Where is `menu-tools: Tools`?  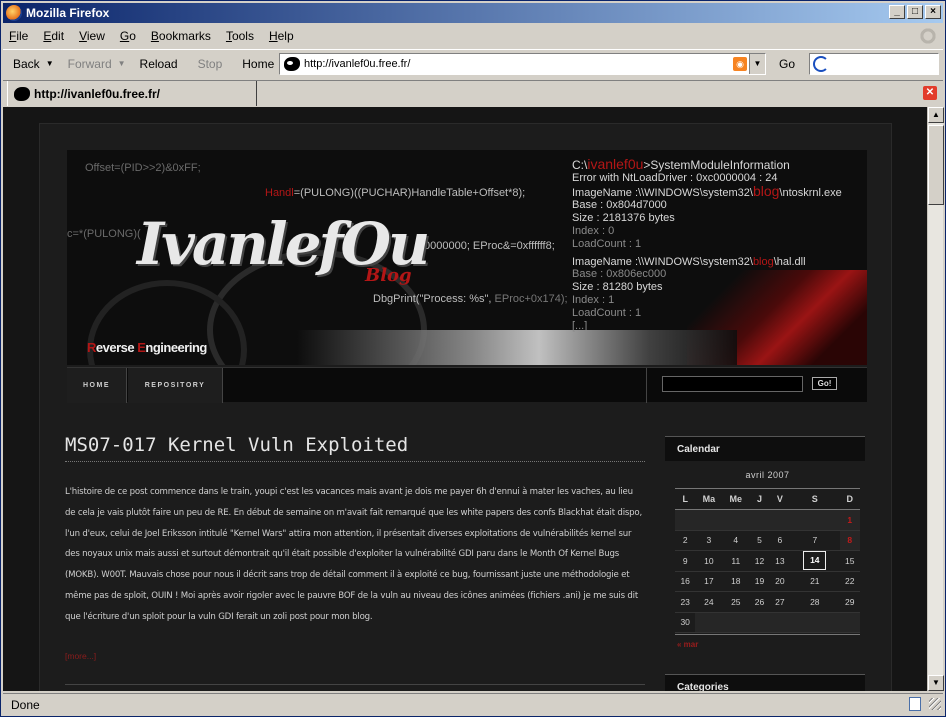
menu-tools: Tools is located at coordinates (240, 36).